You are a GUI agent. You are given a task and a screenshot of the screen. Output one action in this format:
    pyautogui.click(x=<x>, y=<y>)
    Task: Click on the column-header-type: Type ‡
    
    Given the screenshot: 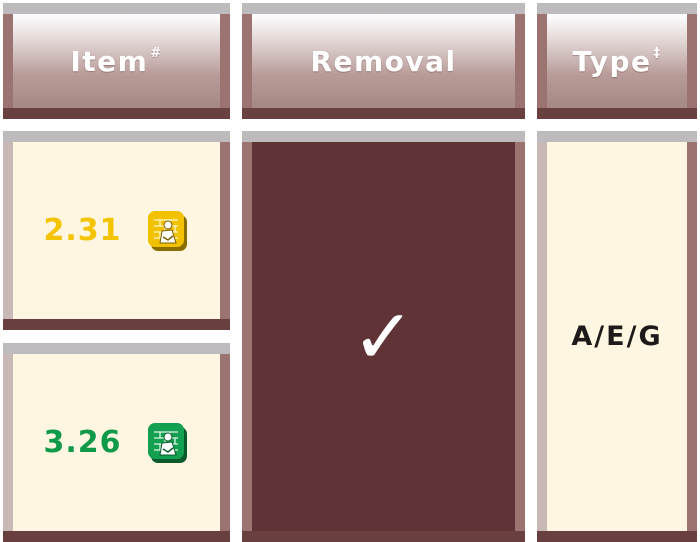 What is the action you would take?
    pyautogui.click(x=617, y=61)
    